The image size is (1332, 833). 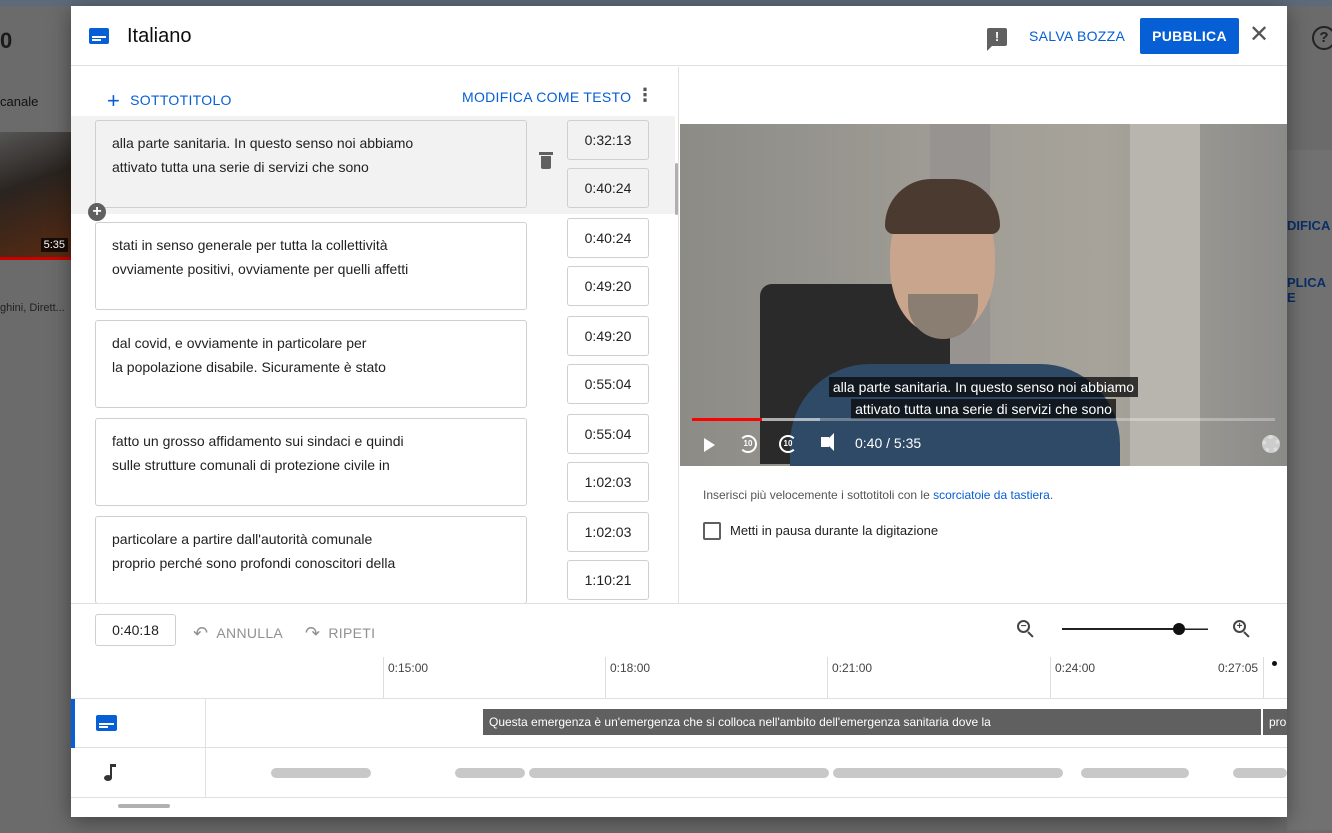 I want to click on current-time-field: 0:40:18, so click(x=135, y=630).